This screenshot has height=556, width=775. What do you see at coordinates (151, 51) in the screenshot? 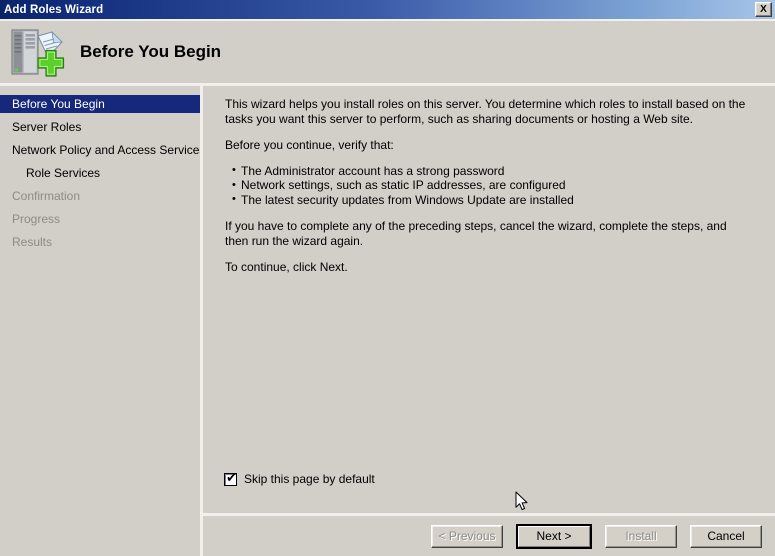
I see `page-title: Before You Begin` at bounding box center [151, 51].